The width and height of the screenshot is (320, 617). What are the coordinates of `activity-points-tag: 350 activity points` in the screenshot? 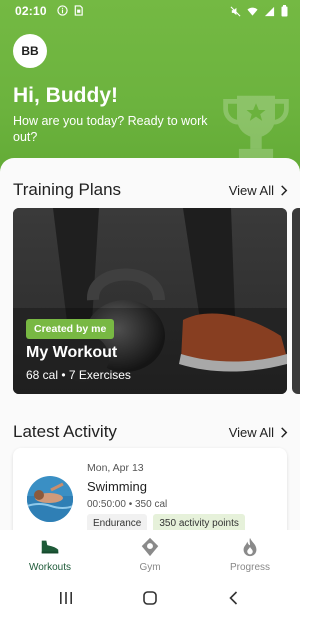 It's located at (199, 522).